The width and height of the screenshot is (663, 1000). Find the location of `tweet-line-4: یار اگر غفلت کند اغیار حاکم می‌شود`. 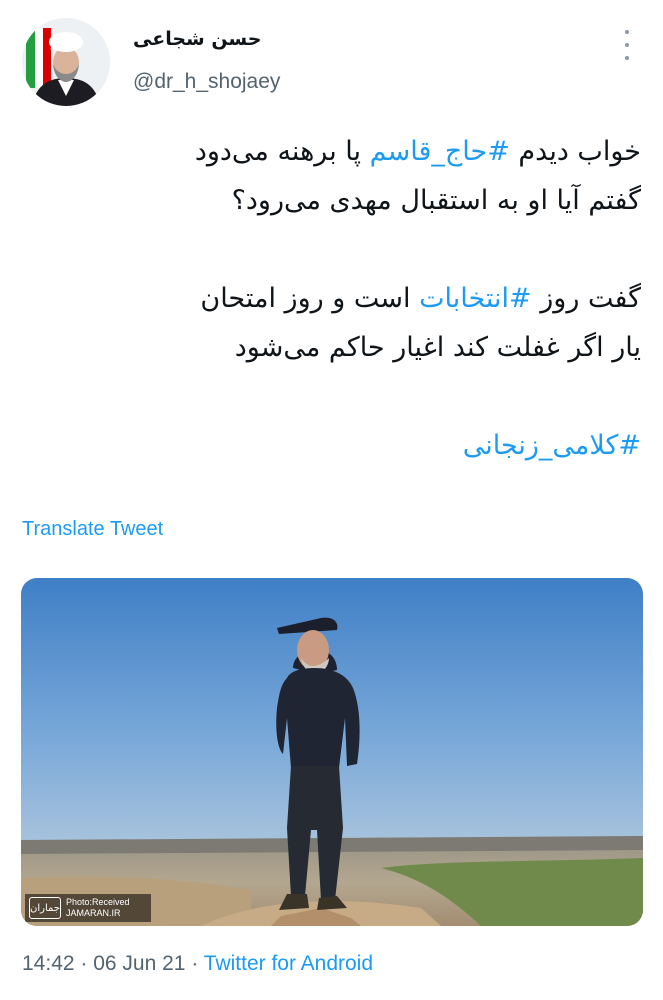

tweet-line-4: یار اگر غفلت کند اغیار حاکم می‌شود is located at coordinates (437, 347).